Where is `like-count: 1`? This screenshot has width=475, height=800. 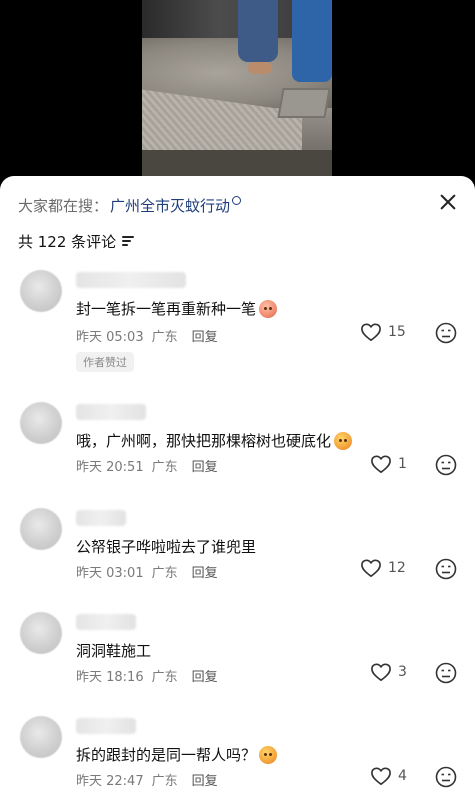 like-count: 1 is located at coordinates (402, 464).